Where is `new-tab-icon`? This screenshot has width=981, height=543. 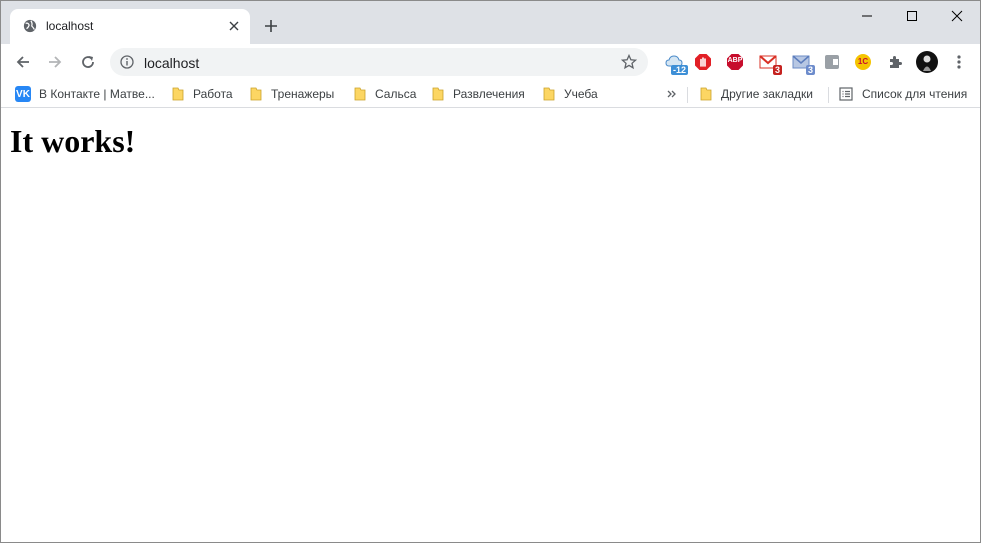 new-tab-icon is located at coordinates (271, 26).